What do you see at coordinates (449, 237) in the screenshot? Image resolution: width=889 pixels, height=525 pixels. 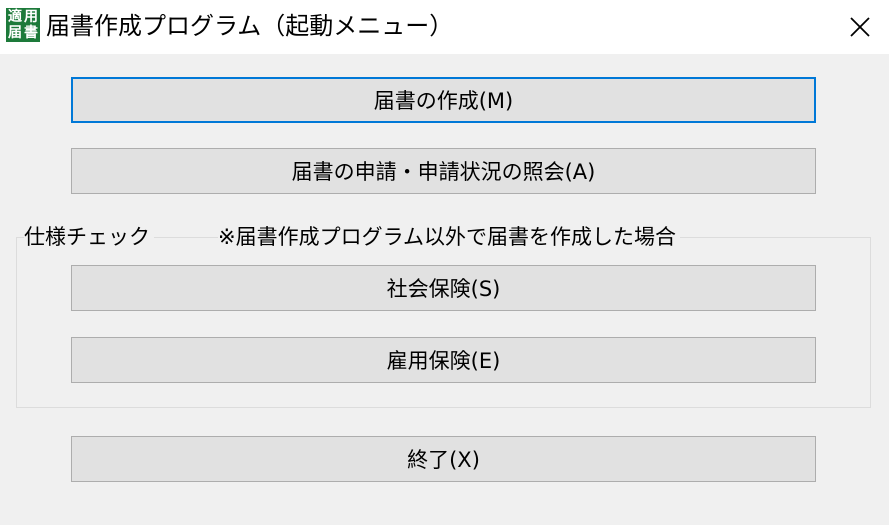 I see `spec-check-note: ※届書作成プログラム以外で届書を作成した場合` at bounding box center [449, 237].